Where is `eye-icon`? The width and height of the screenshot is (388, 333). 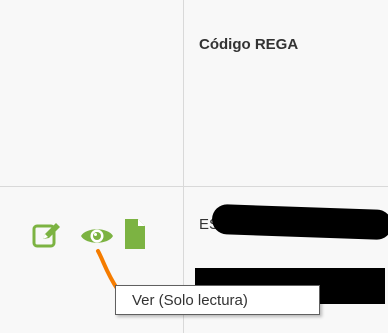 eye-icon is located at coordinates (97, 236).